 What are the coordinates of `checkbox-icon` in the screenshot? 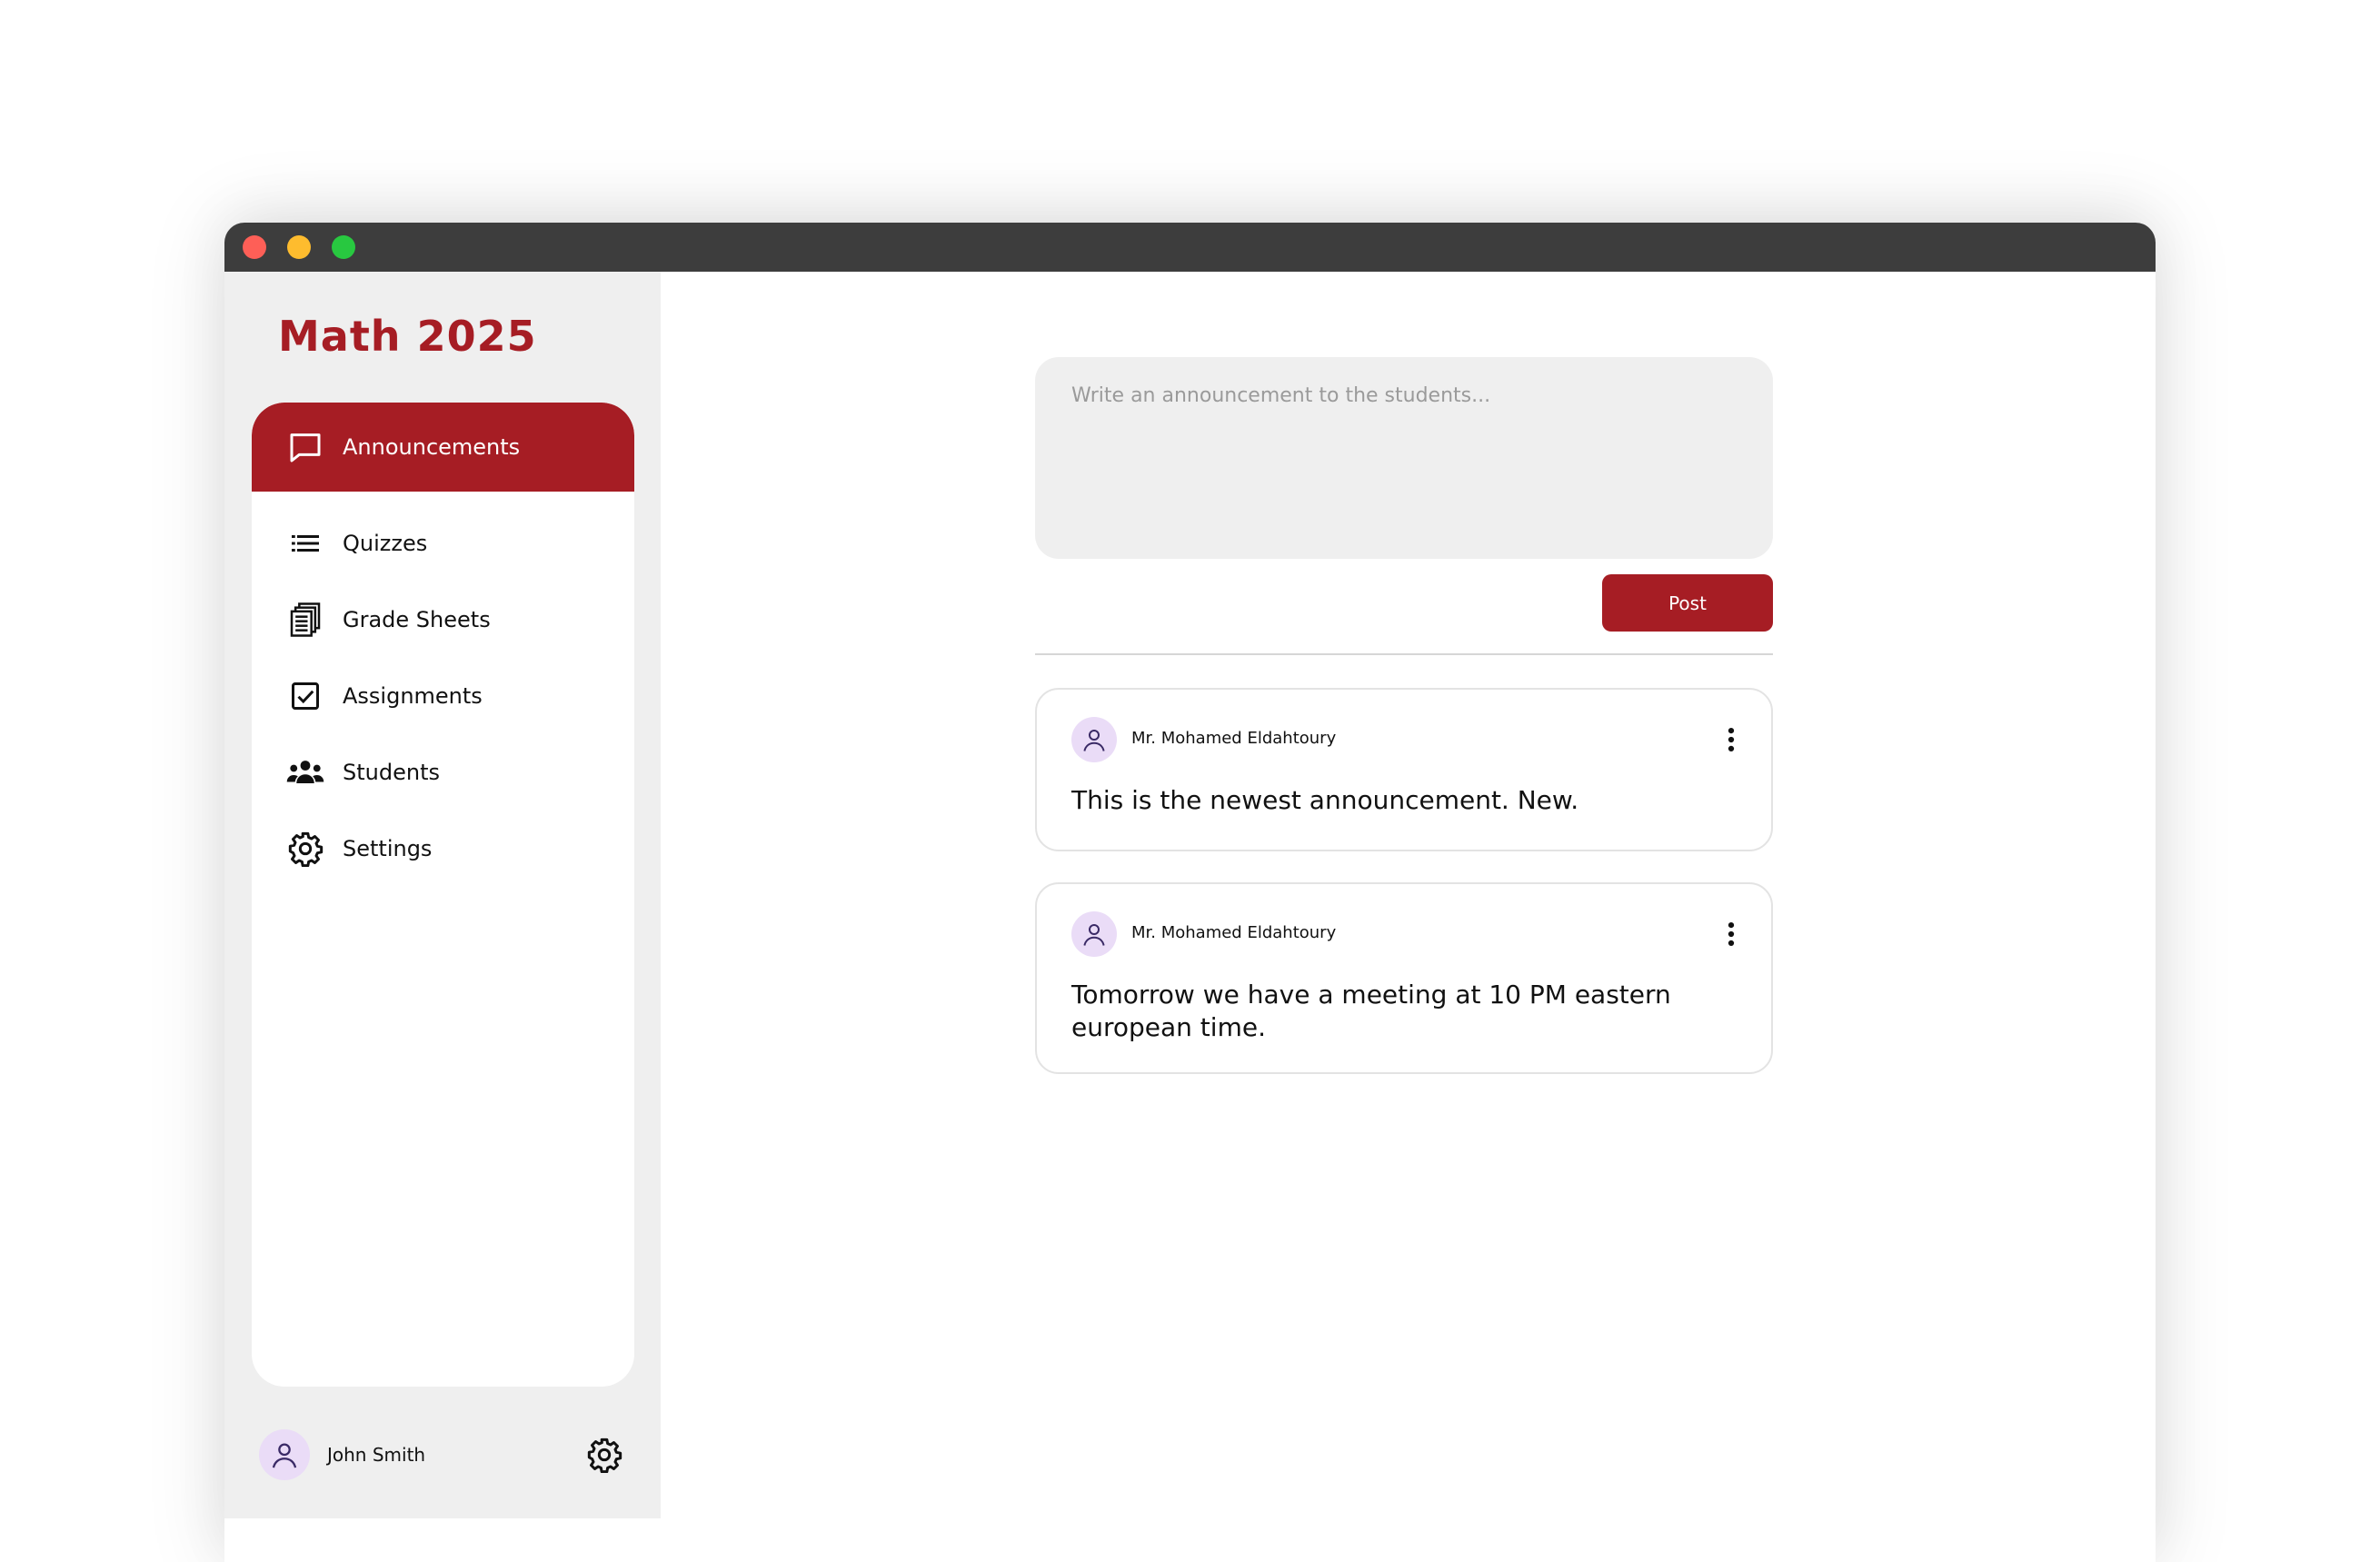 It's located at (305, 696).